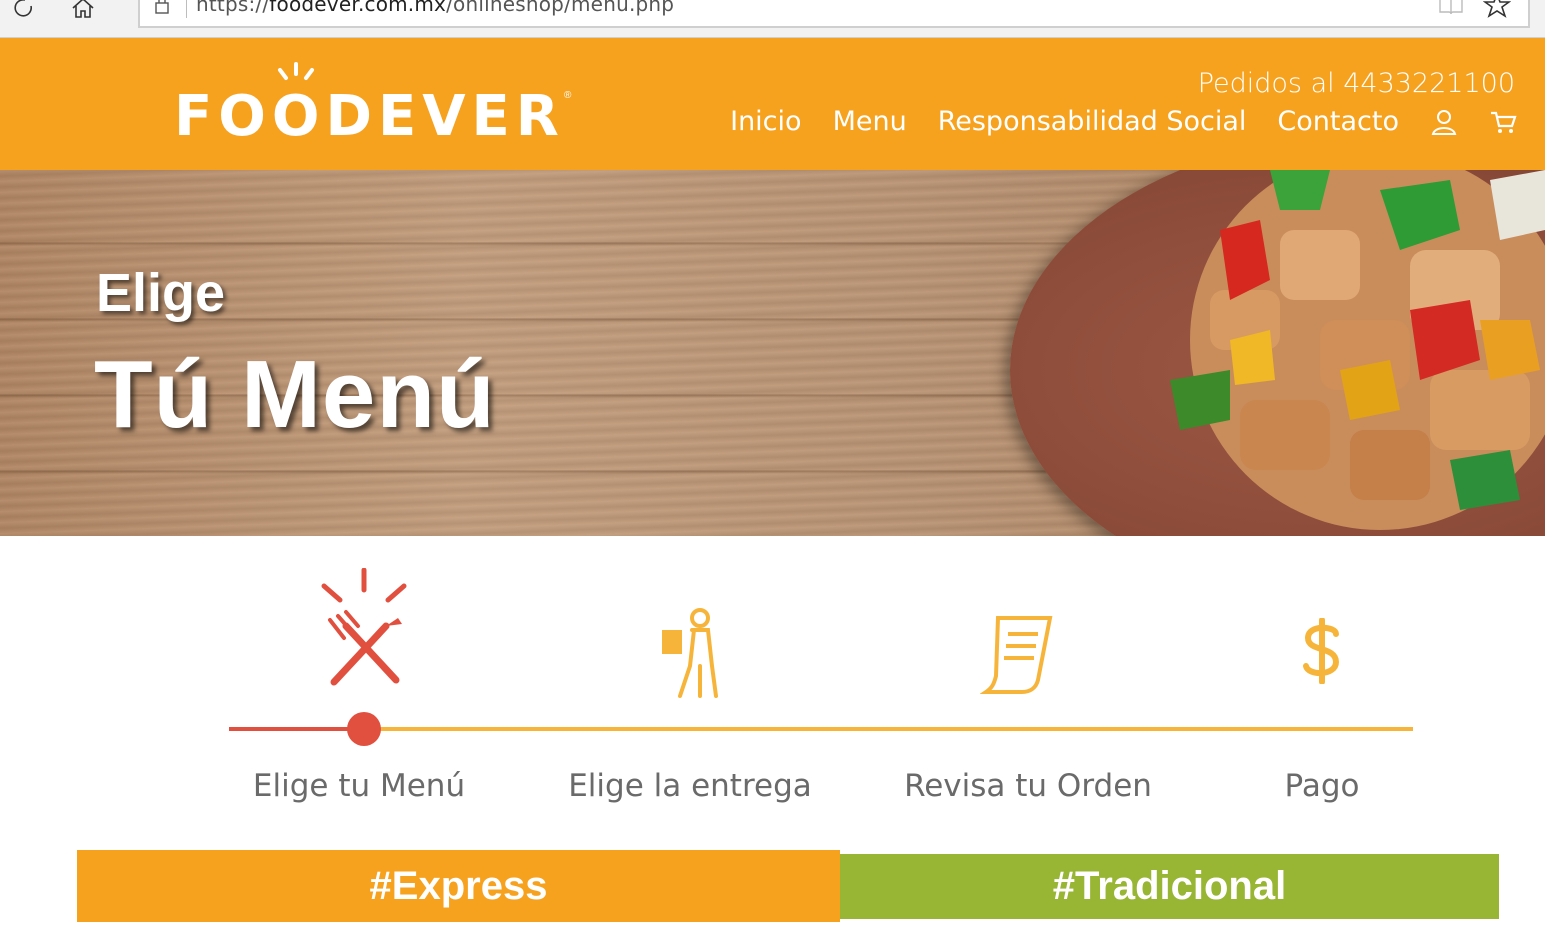 The image size is (1545, 945). What do you see at coordinates (1321, 651) in the screenshot?
I see `dollar-icon` at bounding box center [1321, 651].